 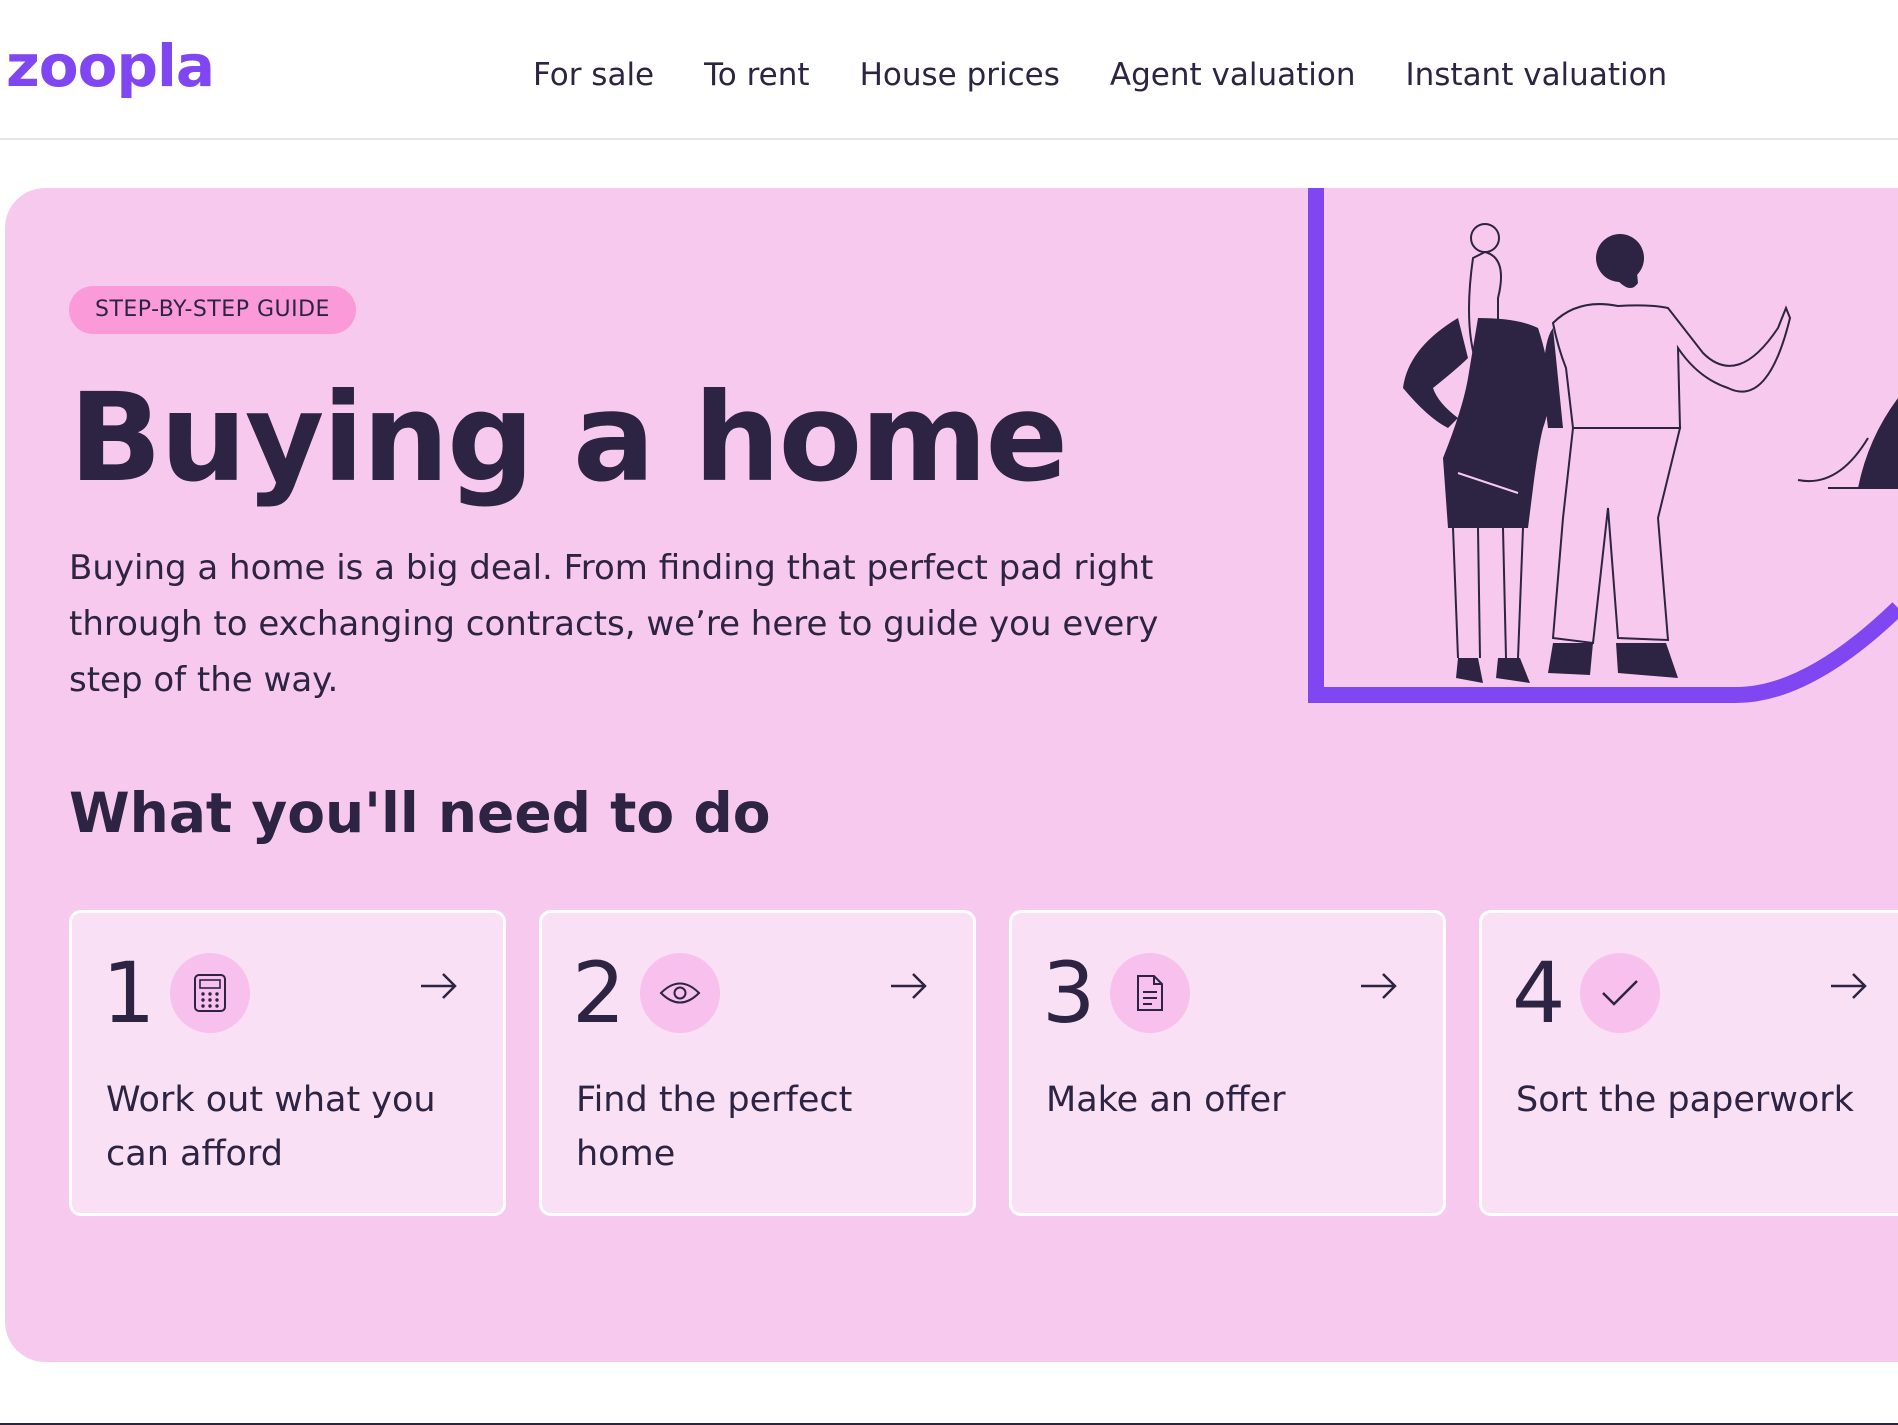 I want to click on step-card-afford: 1 Work out what you can afford, so click(x=287, y=1063).